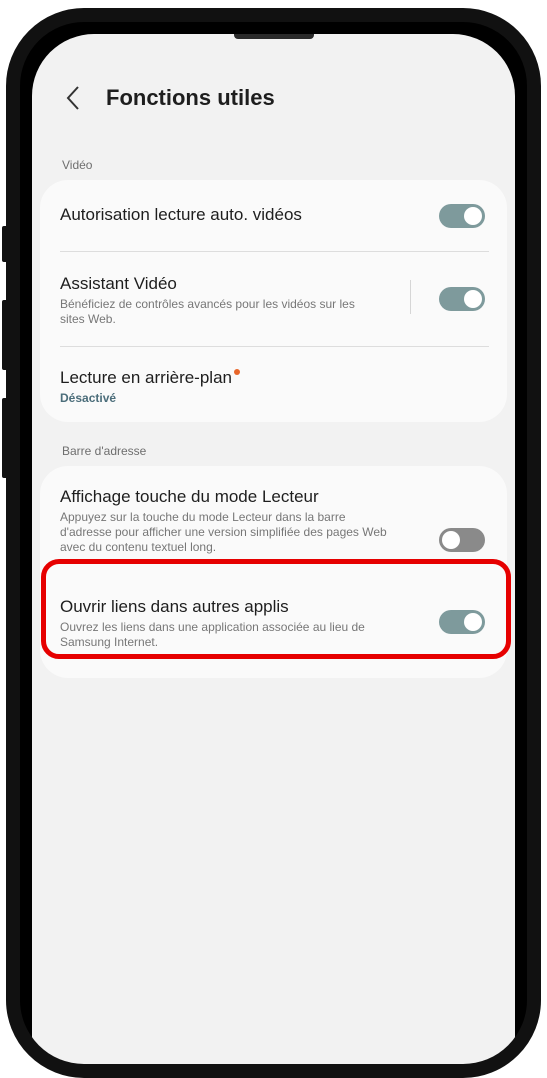  I want to click on setting-title: Assistant Vidéo, so click(118, 283).